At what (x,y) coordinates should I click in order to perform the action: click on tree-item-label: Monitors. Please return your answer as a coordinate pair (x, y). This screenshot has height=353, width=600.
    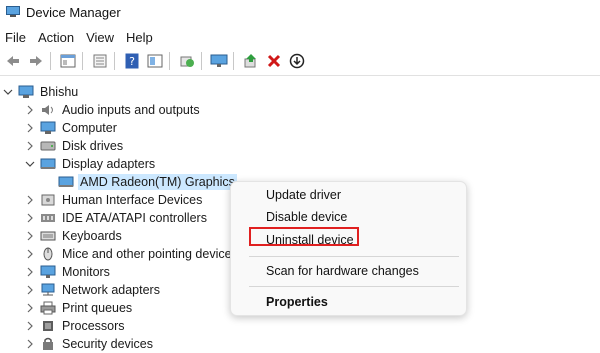
    Looking at the image, I should click on (86, 272).